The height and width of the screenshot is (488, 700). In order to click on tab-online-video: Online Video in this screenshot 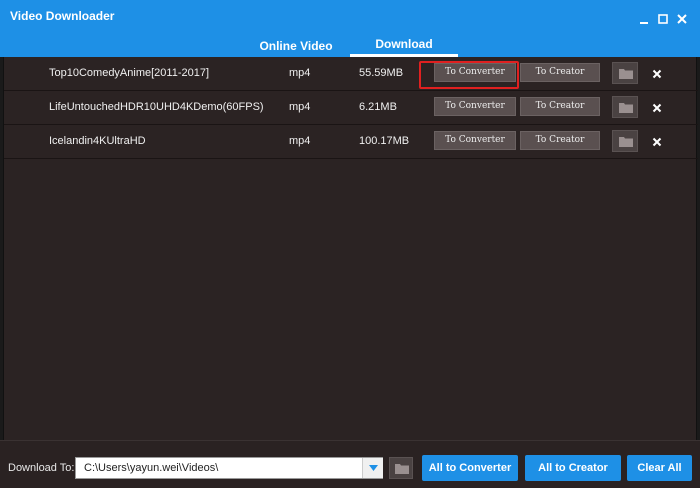, I will do `click(296, 49)`.